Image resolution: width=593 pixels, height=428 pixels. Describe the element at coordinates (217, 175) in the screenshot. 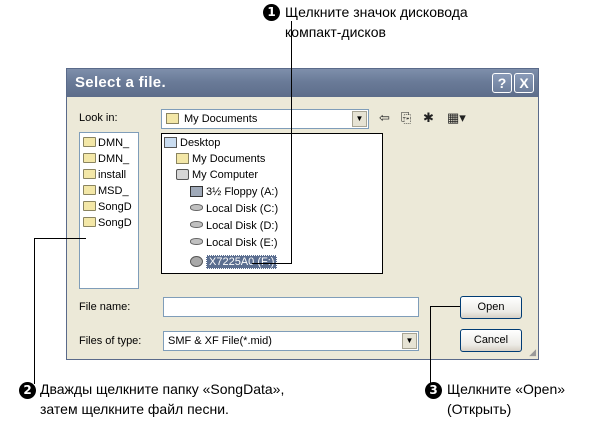

I see `dropdown-item-my-computer: My Computer` at that location.